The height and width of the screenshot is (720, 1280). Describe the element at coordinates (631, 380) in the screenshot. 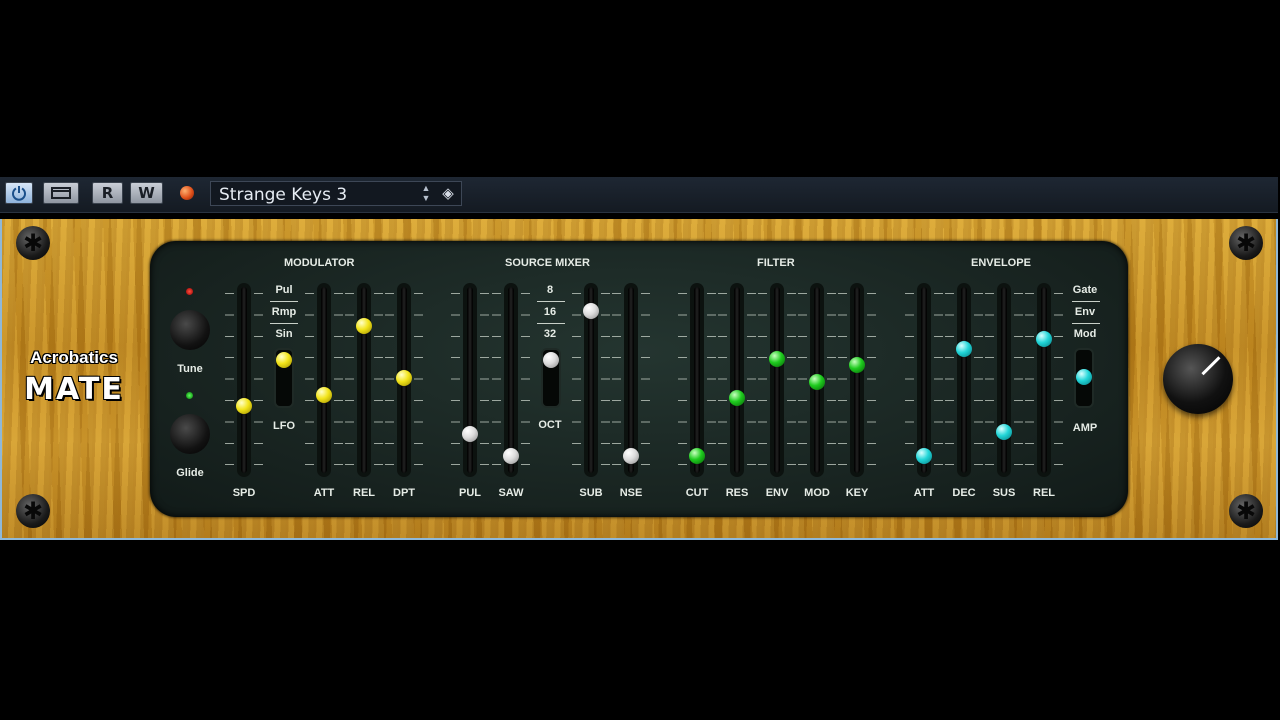

I see `slider-nse-track` at that location.